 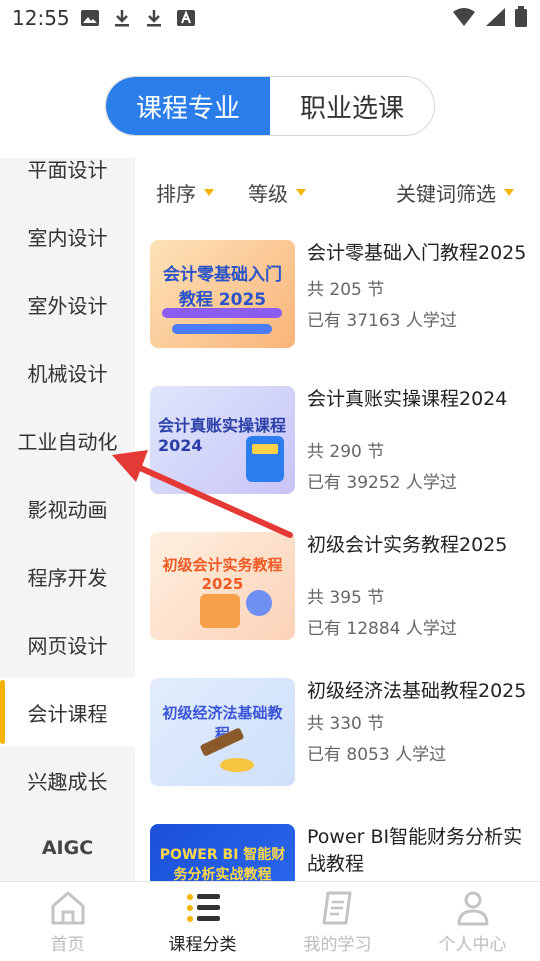 What do you see at coordinates (346, 290) in the screenshot?
I see `course-lesson-count: 共 205 节` at bounding box center [346, 290].